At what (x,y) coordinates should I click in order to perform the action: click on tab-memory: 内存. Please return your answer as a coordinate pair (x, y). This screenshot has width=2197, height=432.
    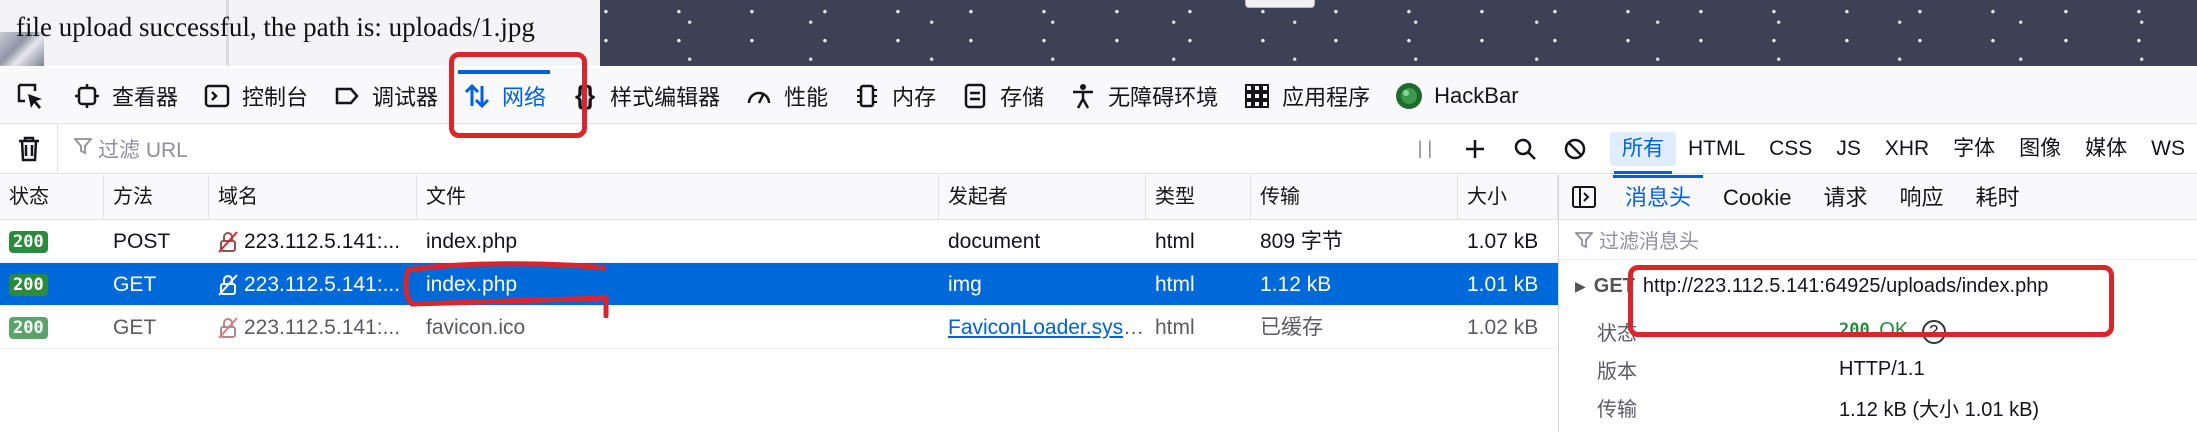
    Looking at the image, I should click on (894, 96).